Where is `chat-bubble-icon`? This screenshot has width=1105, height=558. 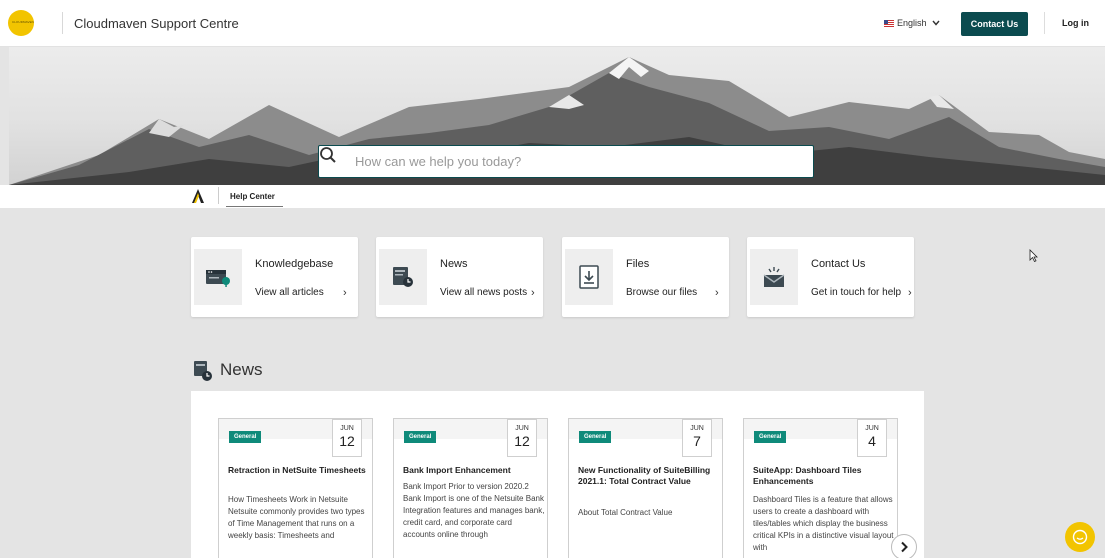 chat-bubble-icon is located at coordinates (1080, 537).